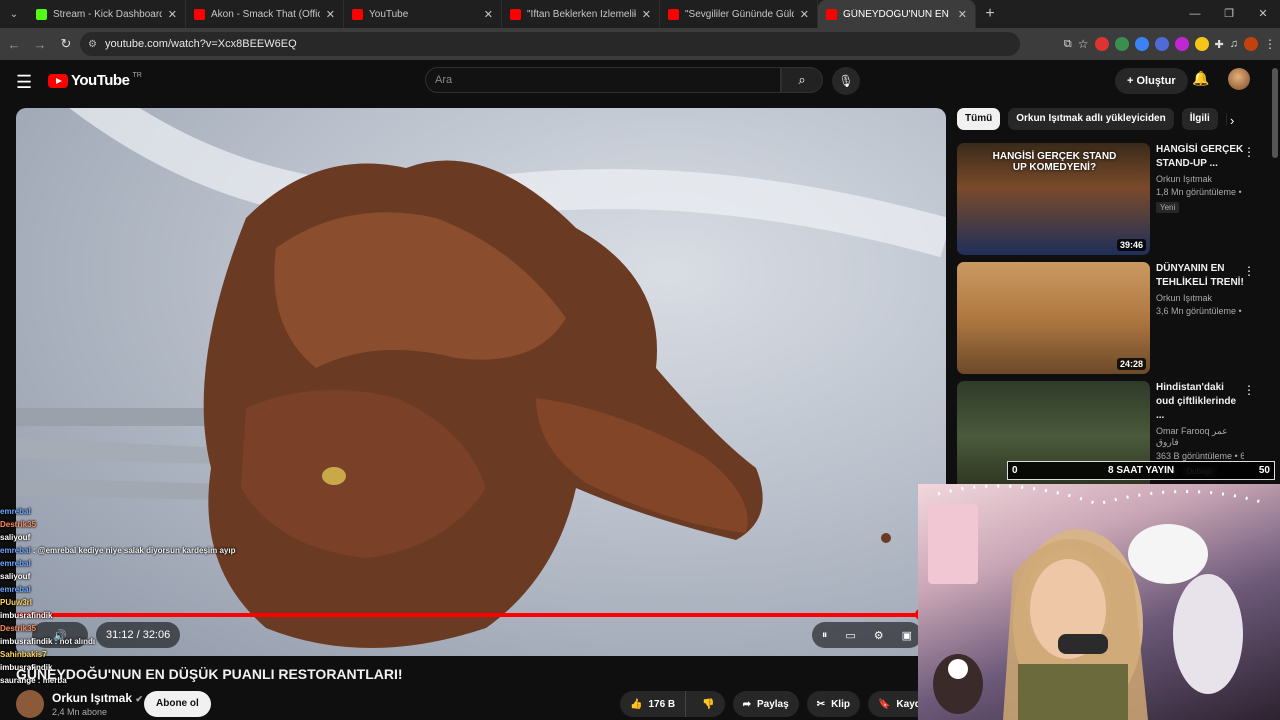 The image size is (1280, 720). What do you see at coordinates (1200, 276) in the screenshot?
I see `recommendation-title: DÜNYANIN EN TEHLİKELİ TRENİ!` at bounding box center [1200, 276].